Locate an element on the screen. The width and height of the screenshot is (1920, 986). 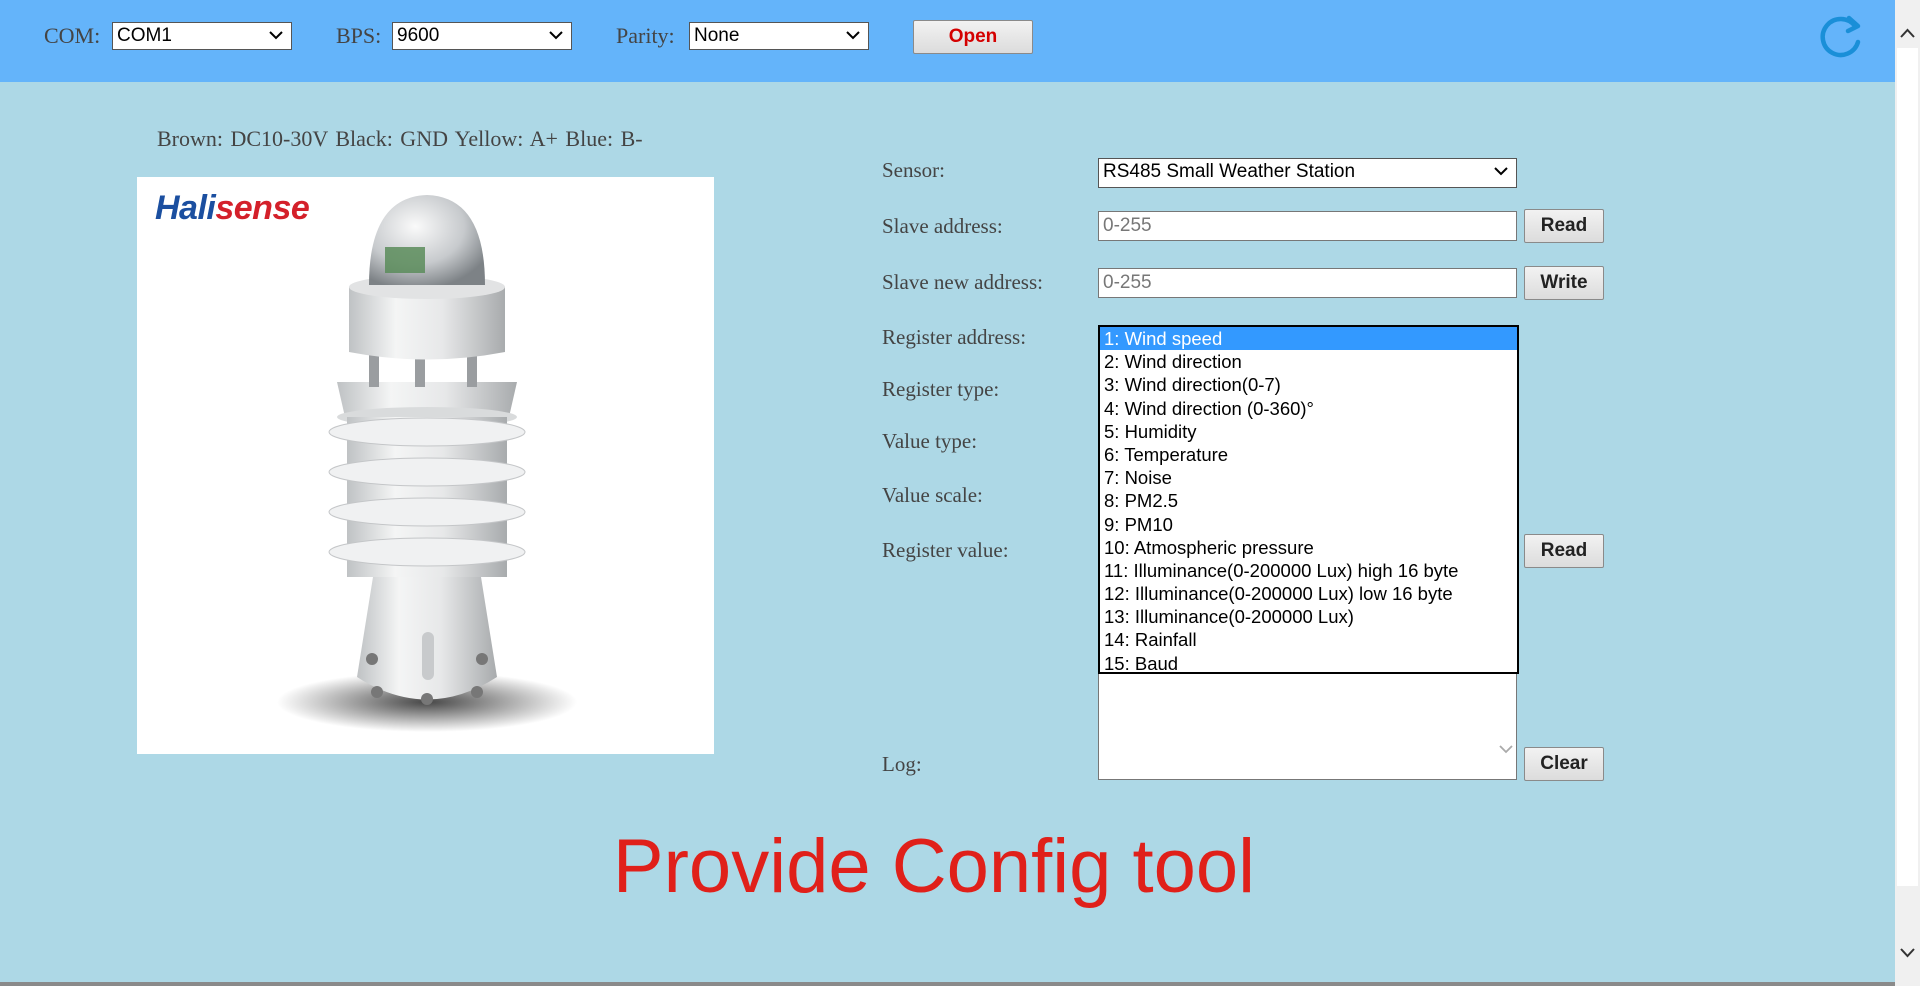
register-option: 14: Rainfall is located at coordinates (1308, 639).